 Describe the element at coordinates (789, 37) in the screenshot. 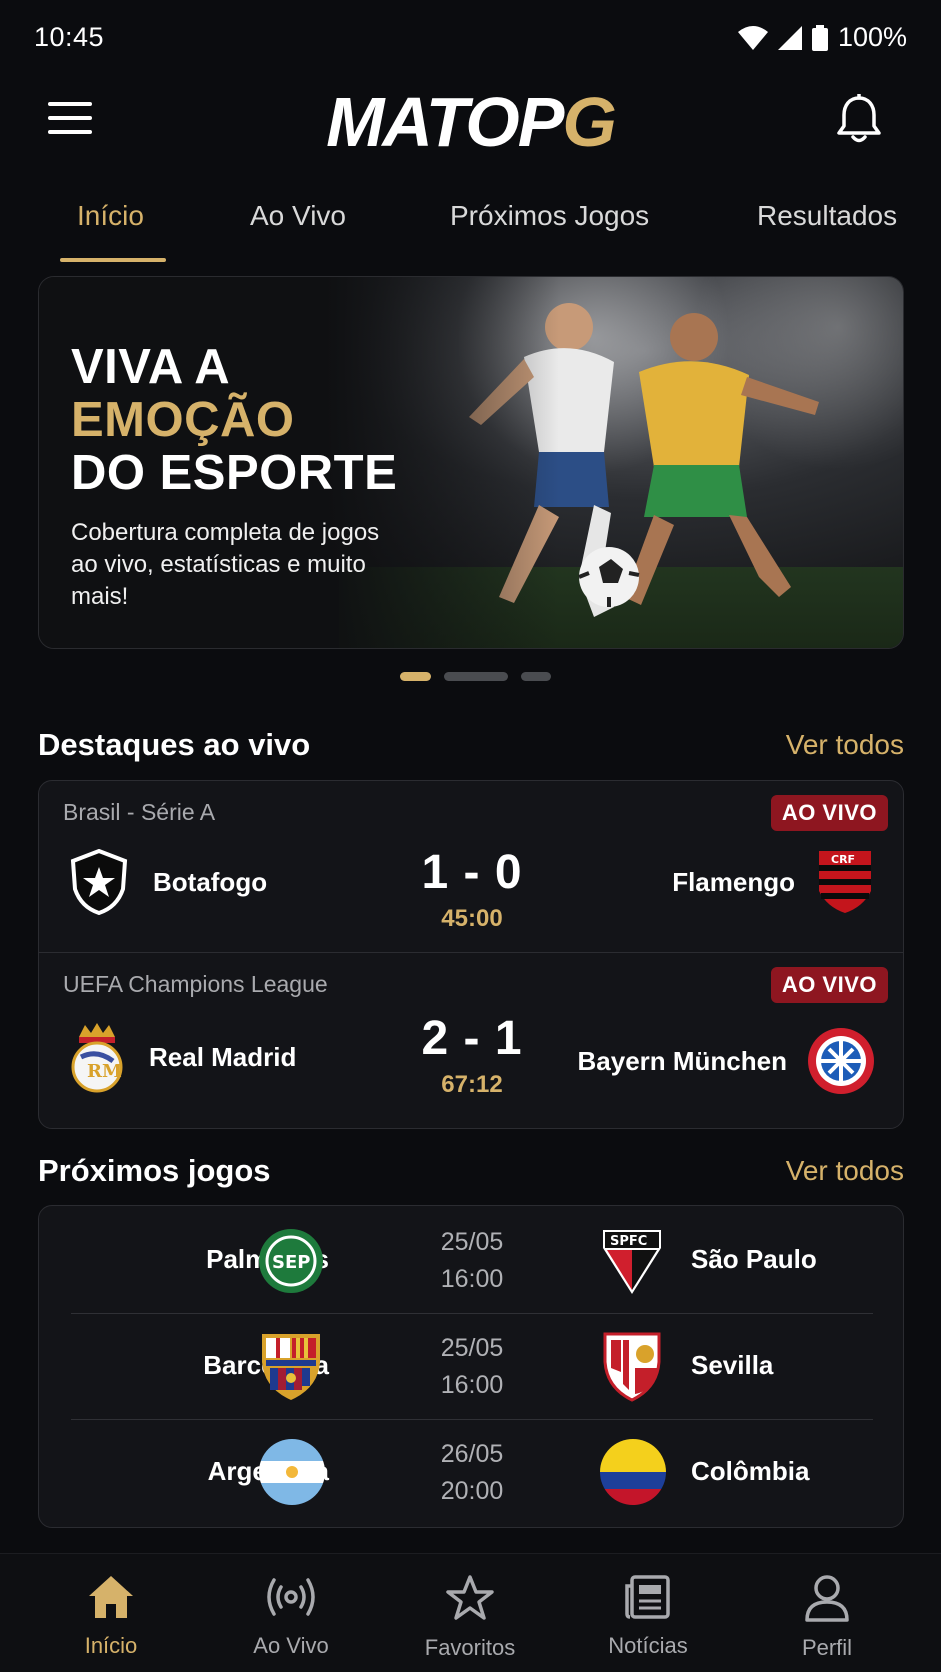

I see `signal-icon` at that location.